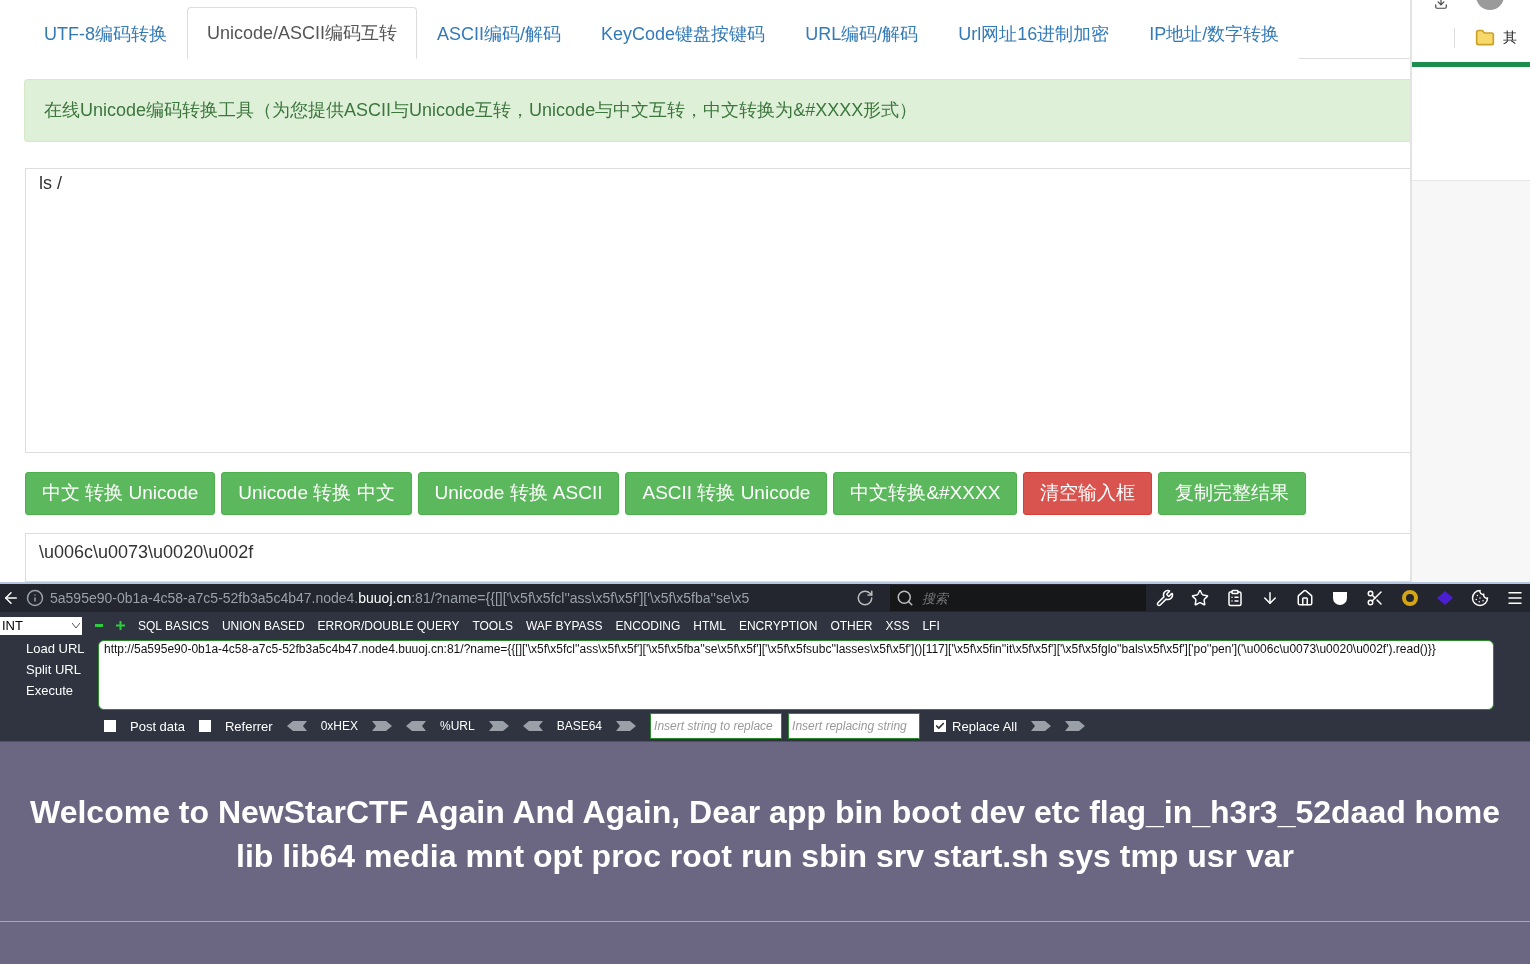 The height and width of the screenshot is (964, 1530). Describe the element at coordinates (1305, 598) in the screenshot. I see `home-icon` at that location.